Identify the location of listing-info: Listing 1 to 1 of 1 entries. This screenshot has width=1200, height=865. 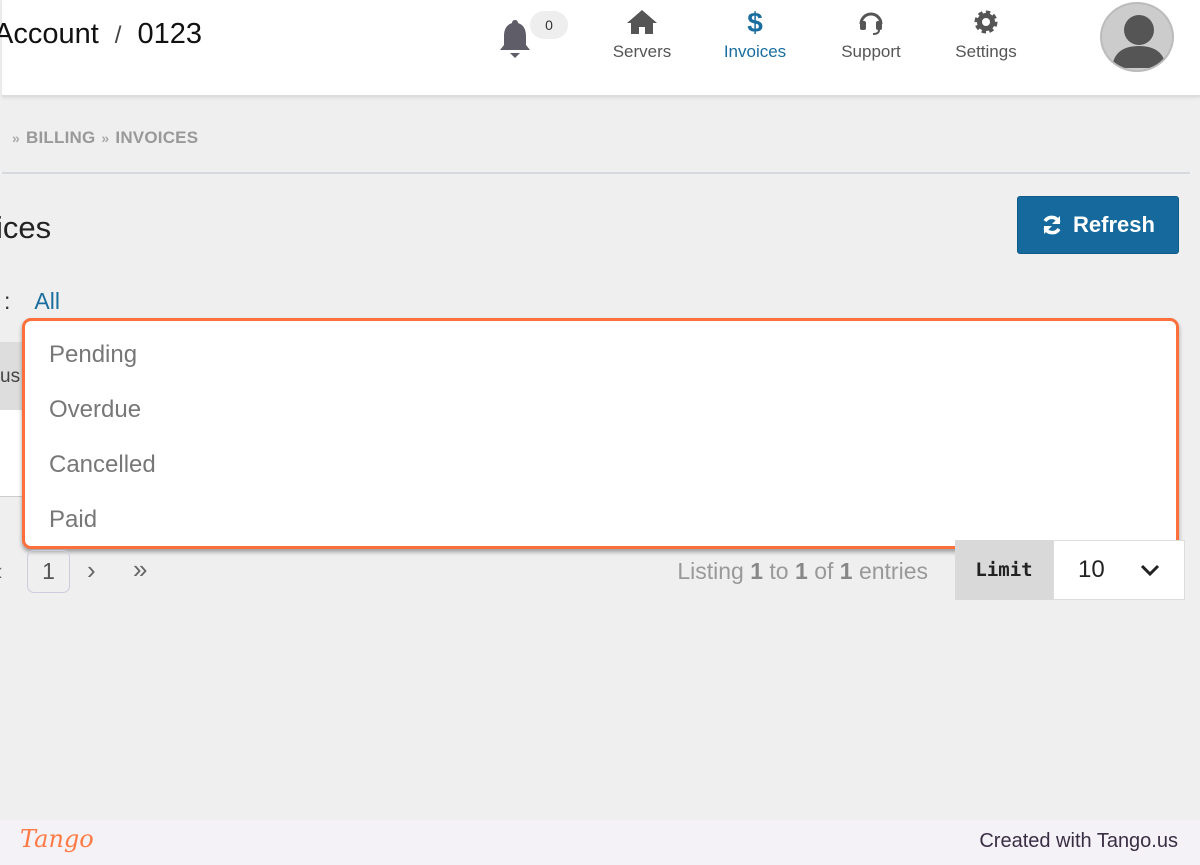
(764, 571).